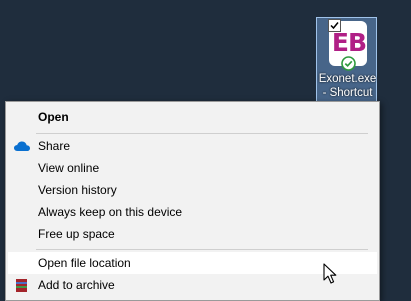 This screenshot has width=411, height=301. I want to click on menu-item-label: Open file location, so click(84, 263).